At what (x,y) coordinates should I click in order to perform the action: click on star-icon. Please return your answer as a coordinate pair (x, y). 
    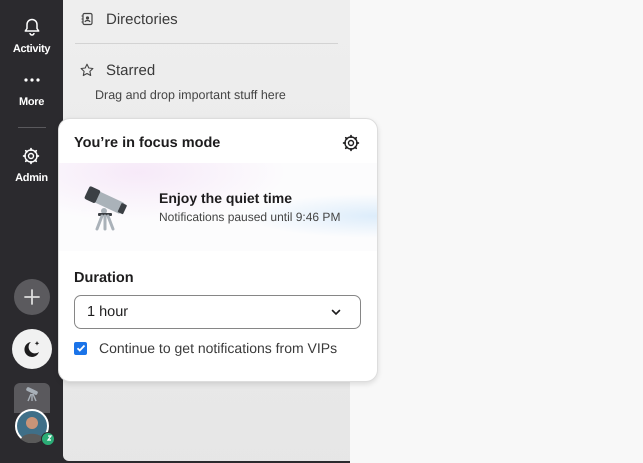
    Looking at the image, I should click on (87, 70).